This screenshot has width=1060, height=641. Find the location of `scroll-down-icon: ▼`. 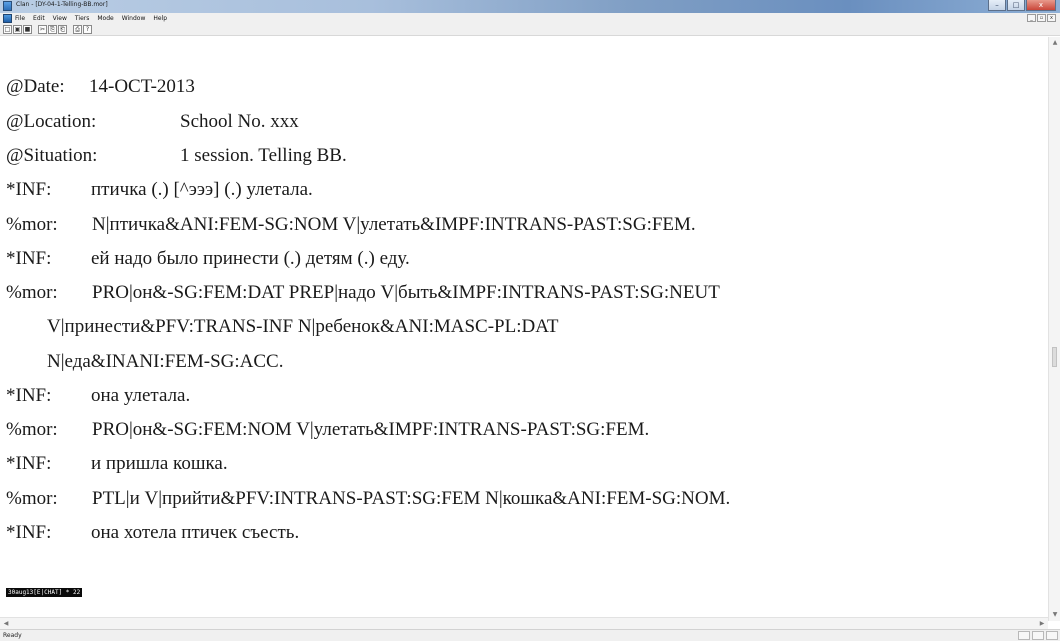

scroll-down-icon: ▼ is located at coordinates (1054, 615).